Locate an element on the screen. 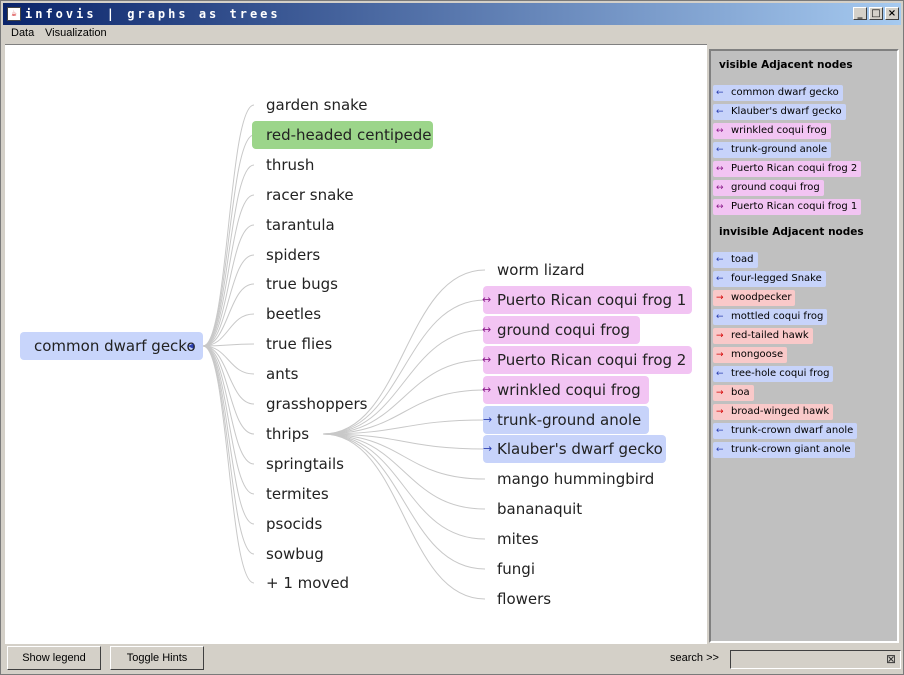  adjacent-item-label: Klauber's dwarf gecko is located at coordinates (786, 111).